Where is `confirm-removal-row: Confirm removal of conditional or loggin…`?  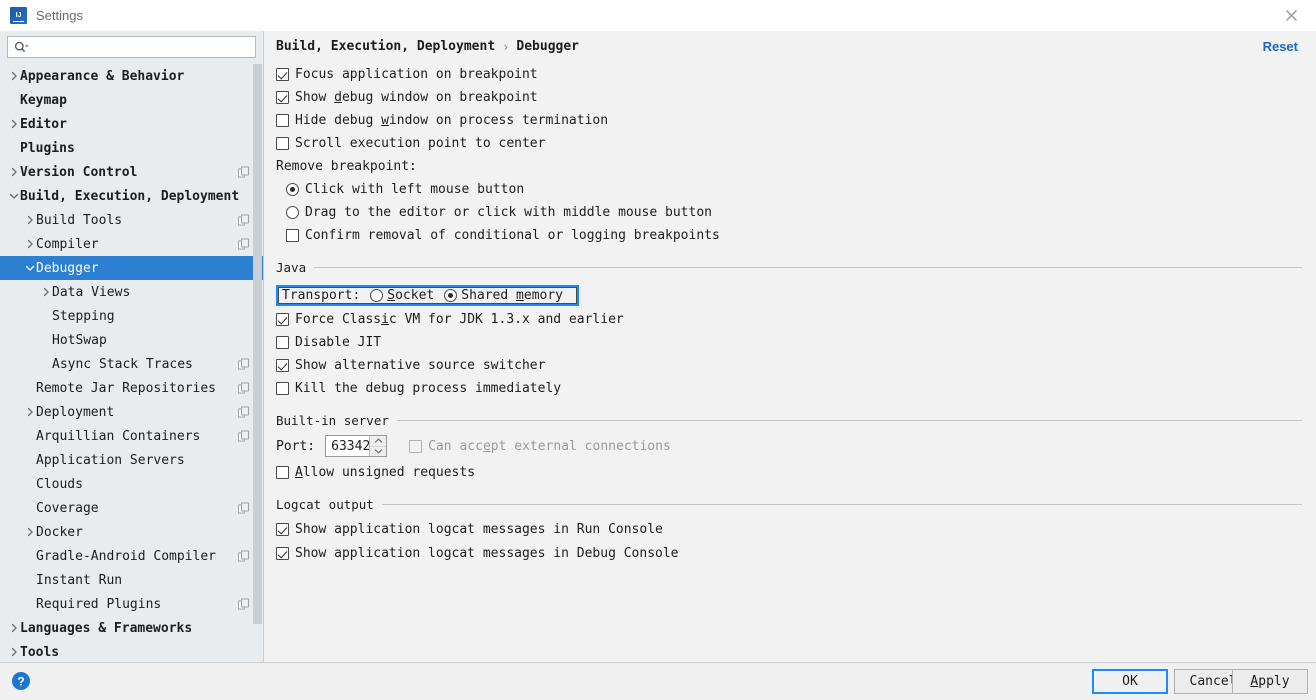 confirm-removal-row: Confirm removal of conditional or loggin… is located at coordinates (789, 235).